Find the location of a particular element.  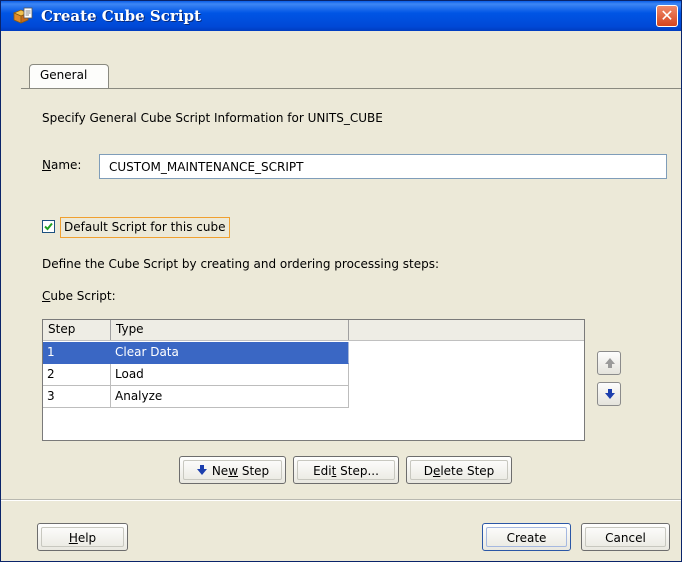

table-row: 2 Load is located at coordinates (196, 375).